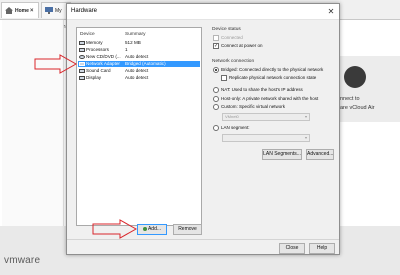 The width and height of the screenshot is (400, 275). I want to click on device-row-cd-dvd: New CD/DVD (... Auto detect, so click(139, 57).